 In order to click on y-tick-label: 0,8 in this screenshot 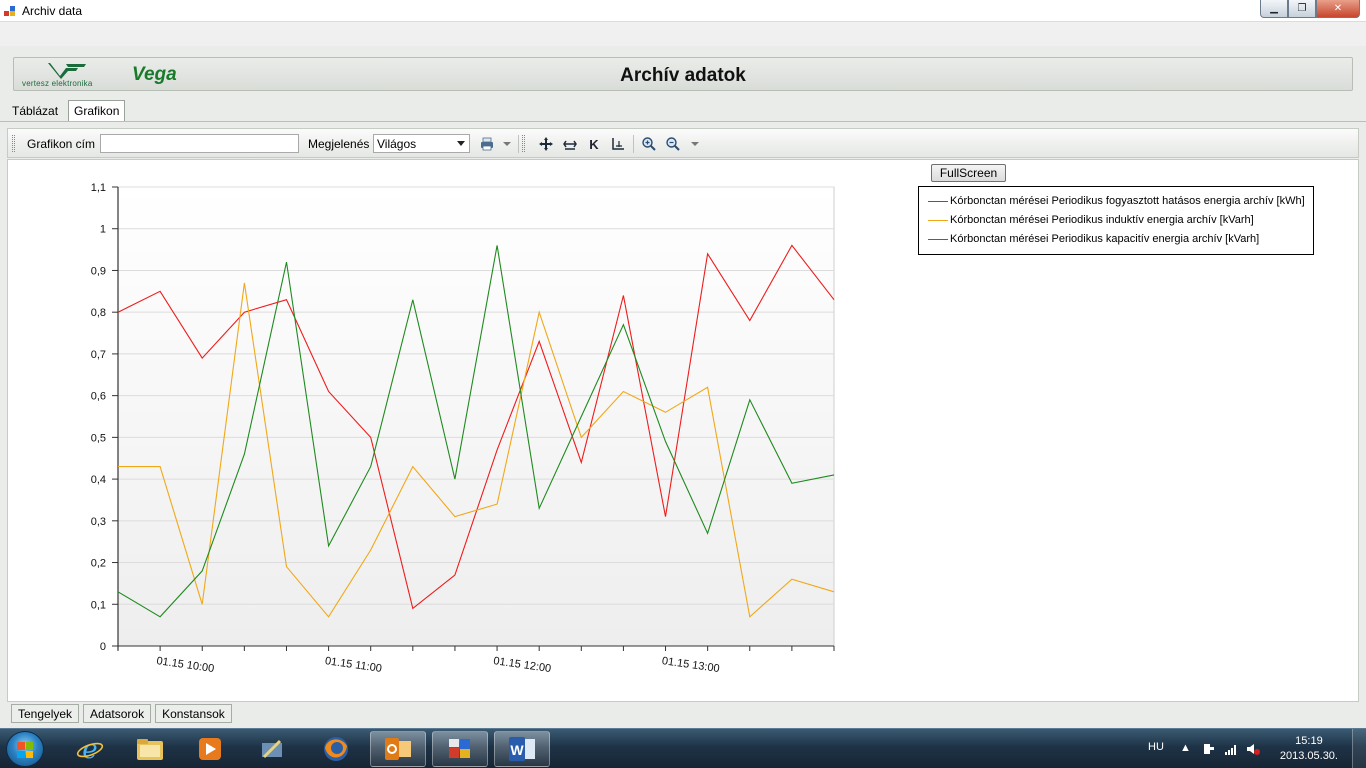, I will do `click(98, 313)`.